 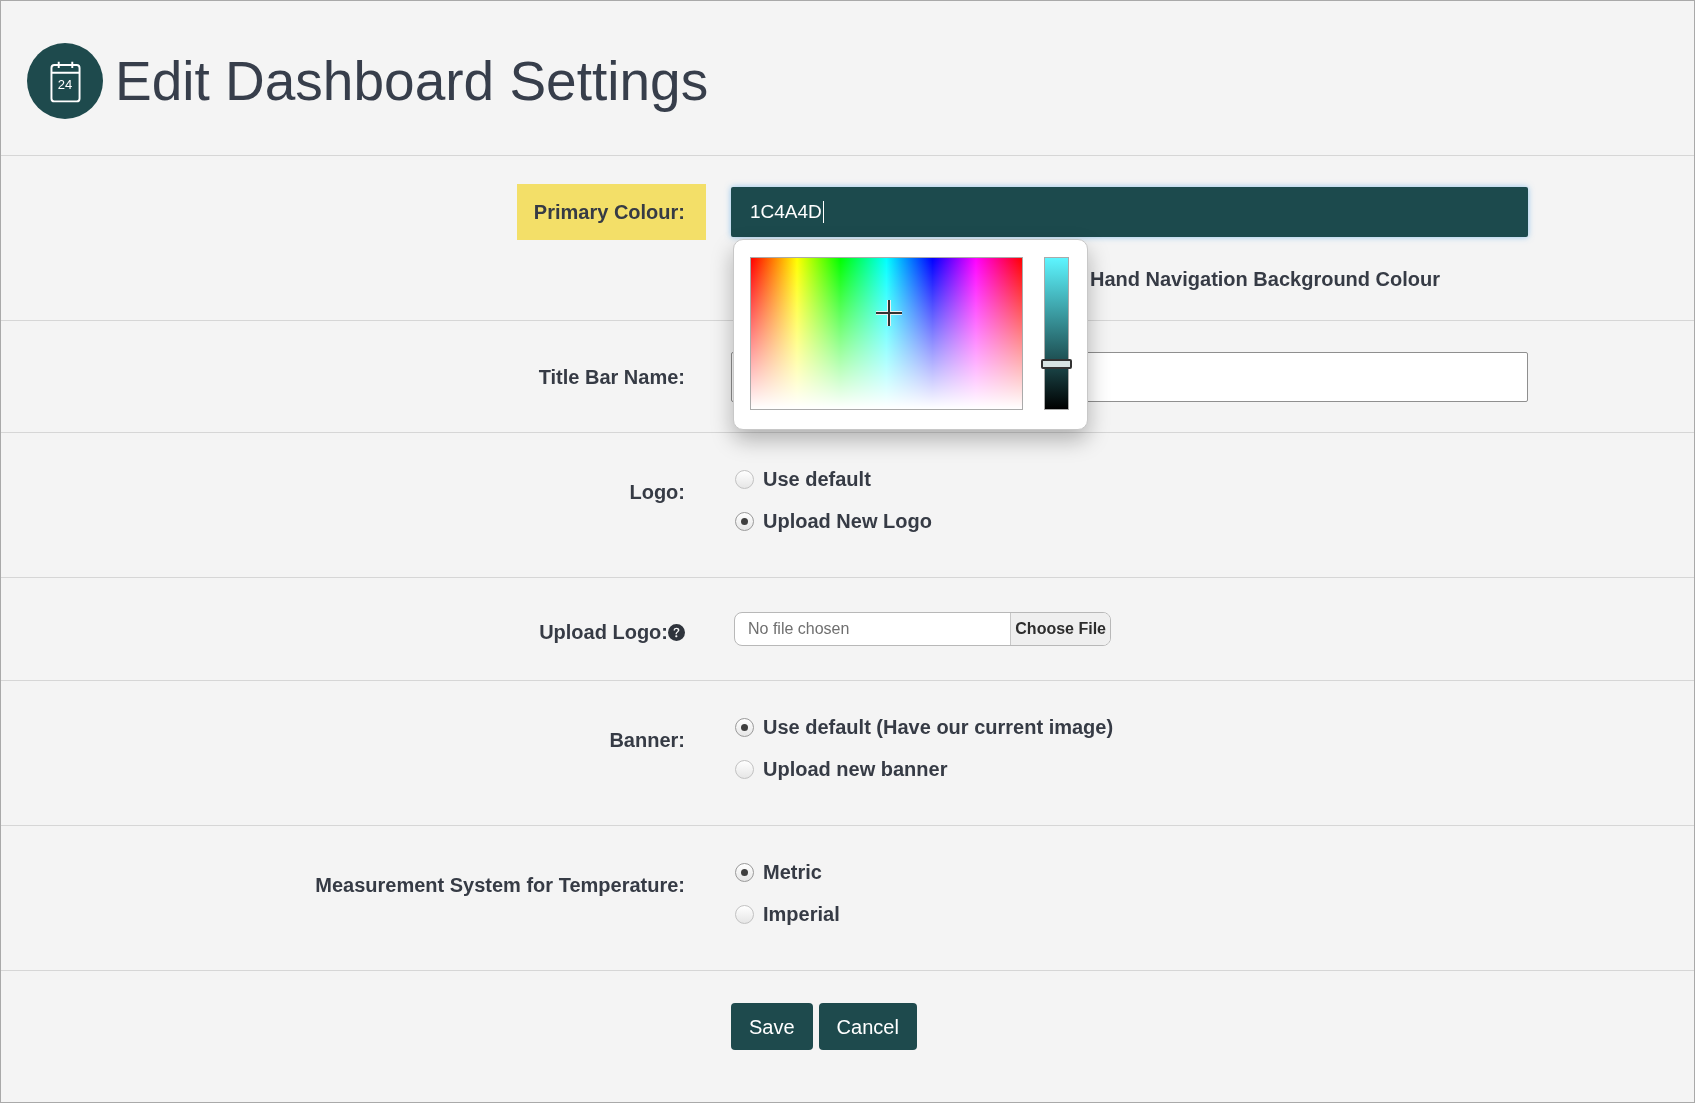 I want to click on calendar-date-text: 24, so click(x=65, y=85).